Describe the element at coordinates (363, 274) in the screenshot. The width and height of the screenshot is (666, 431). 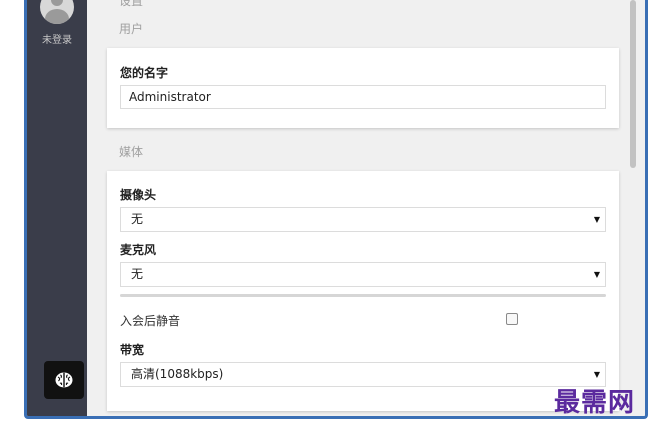
I see `mic-select: 无 ▼` at that location.